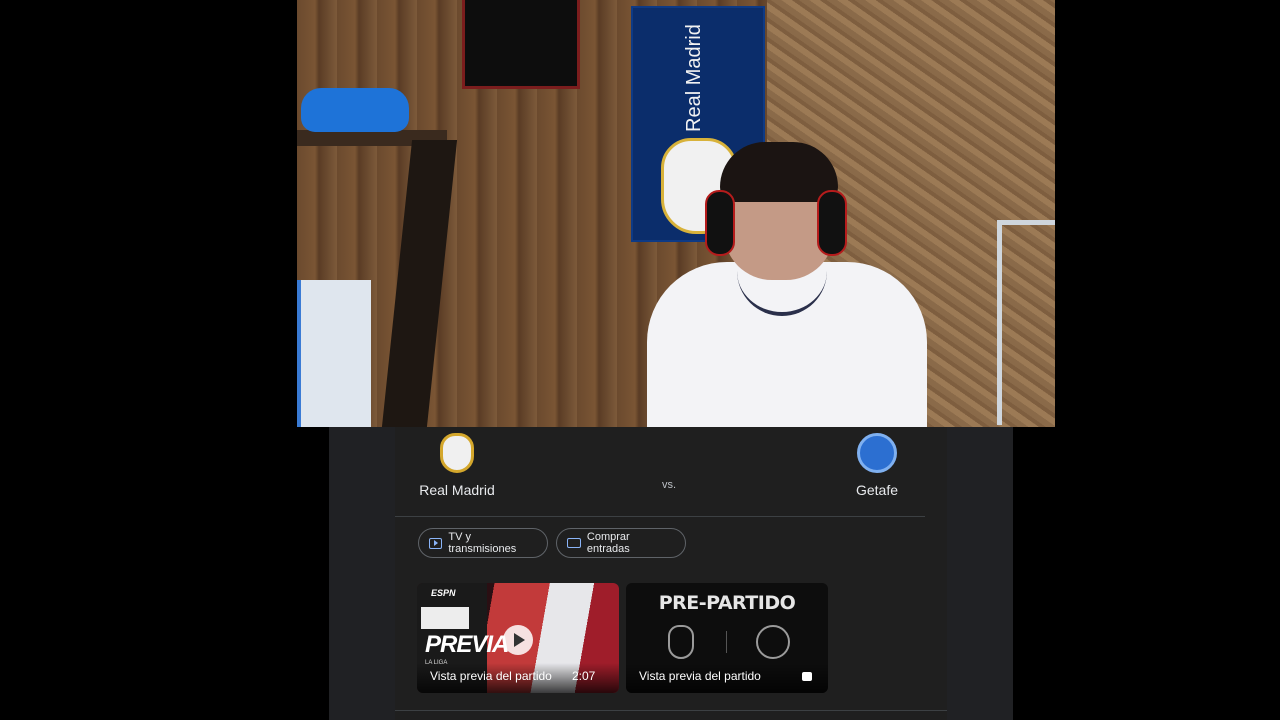  I want to click on tv-streams-button: TV y transmisiones, so click(483, 543).